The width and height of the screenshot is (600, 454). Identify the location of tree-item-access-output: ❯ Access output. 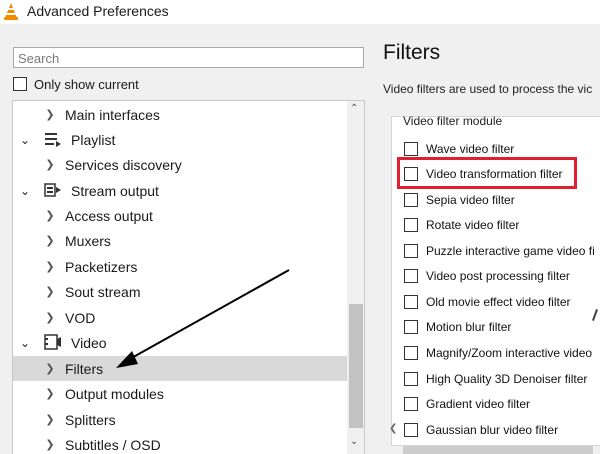
(180, 215).